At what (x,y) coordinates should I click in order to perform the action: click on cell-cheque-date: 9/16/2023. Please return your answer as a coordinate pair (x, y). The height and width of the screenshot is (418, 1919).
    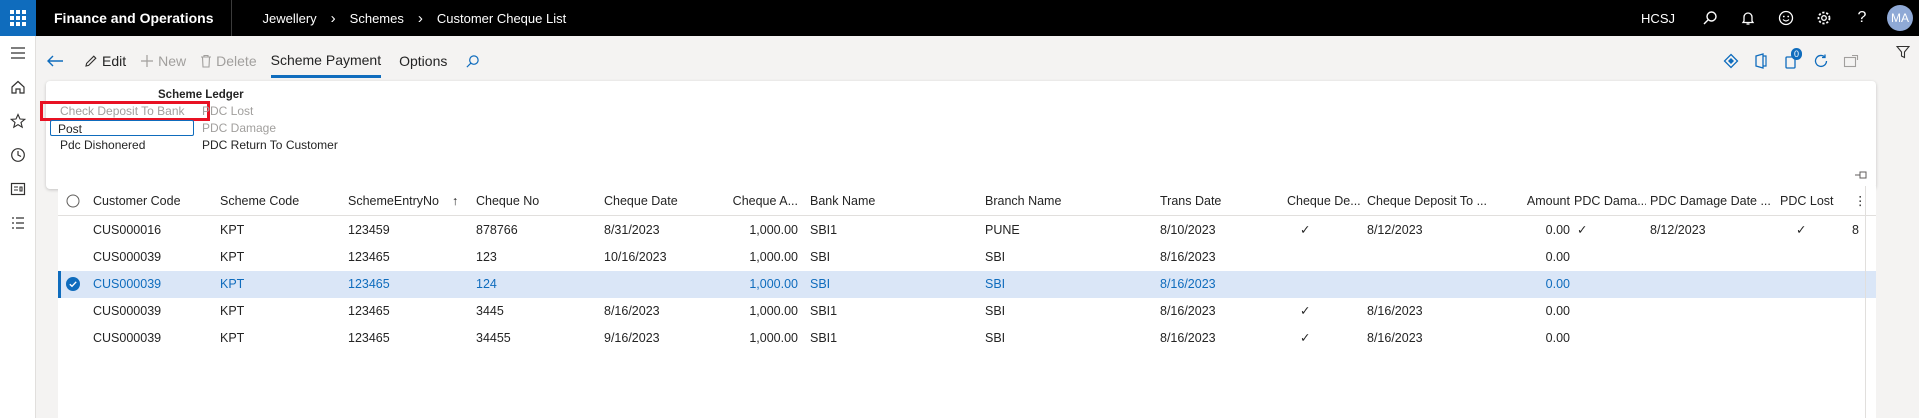
    Looking at the image, I should click on (659, 338).